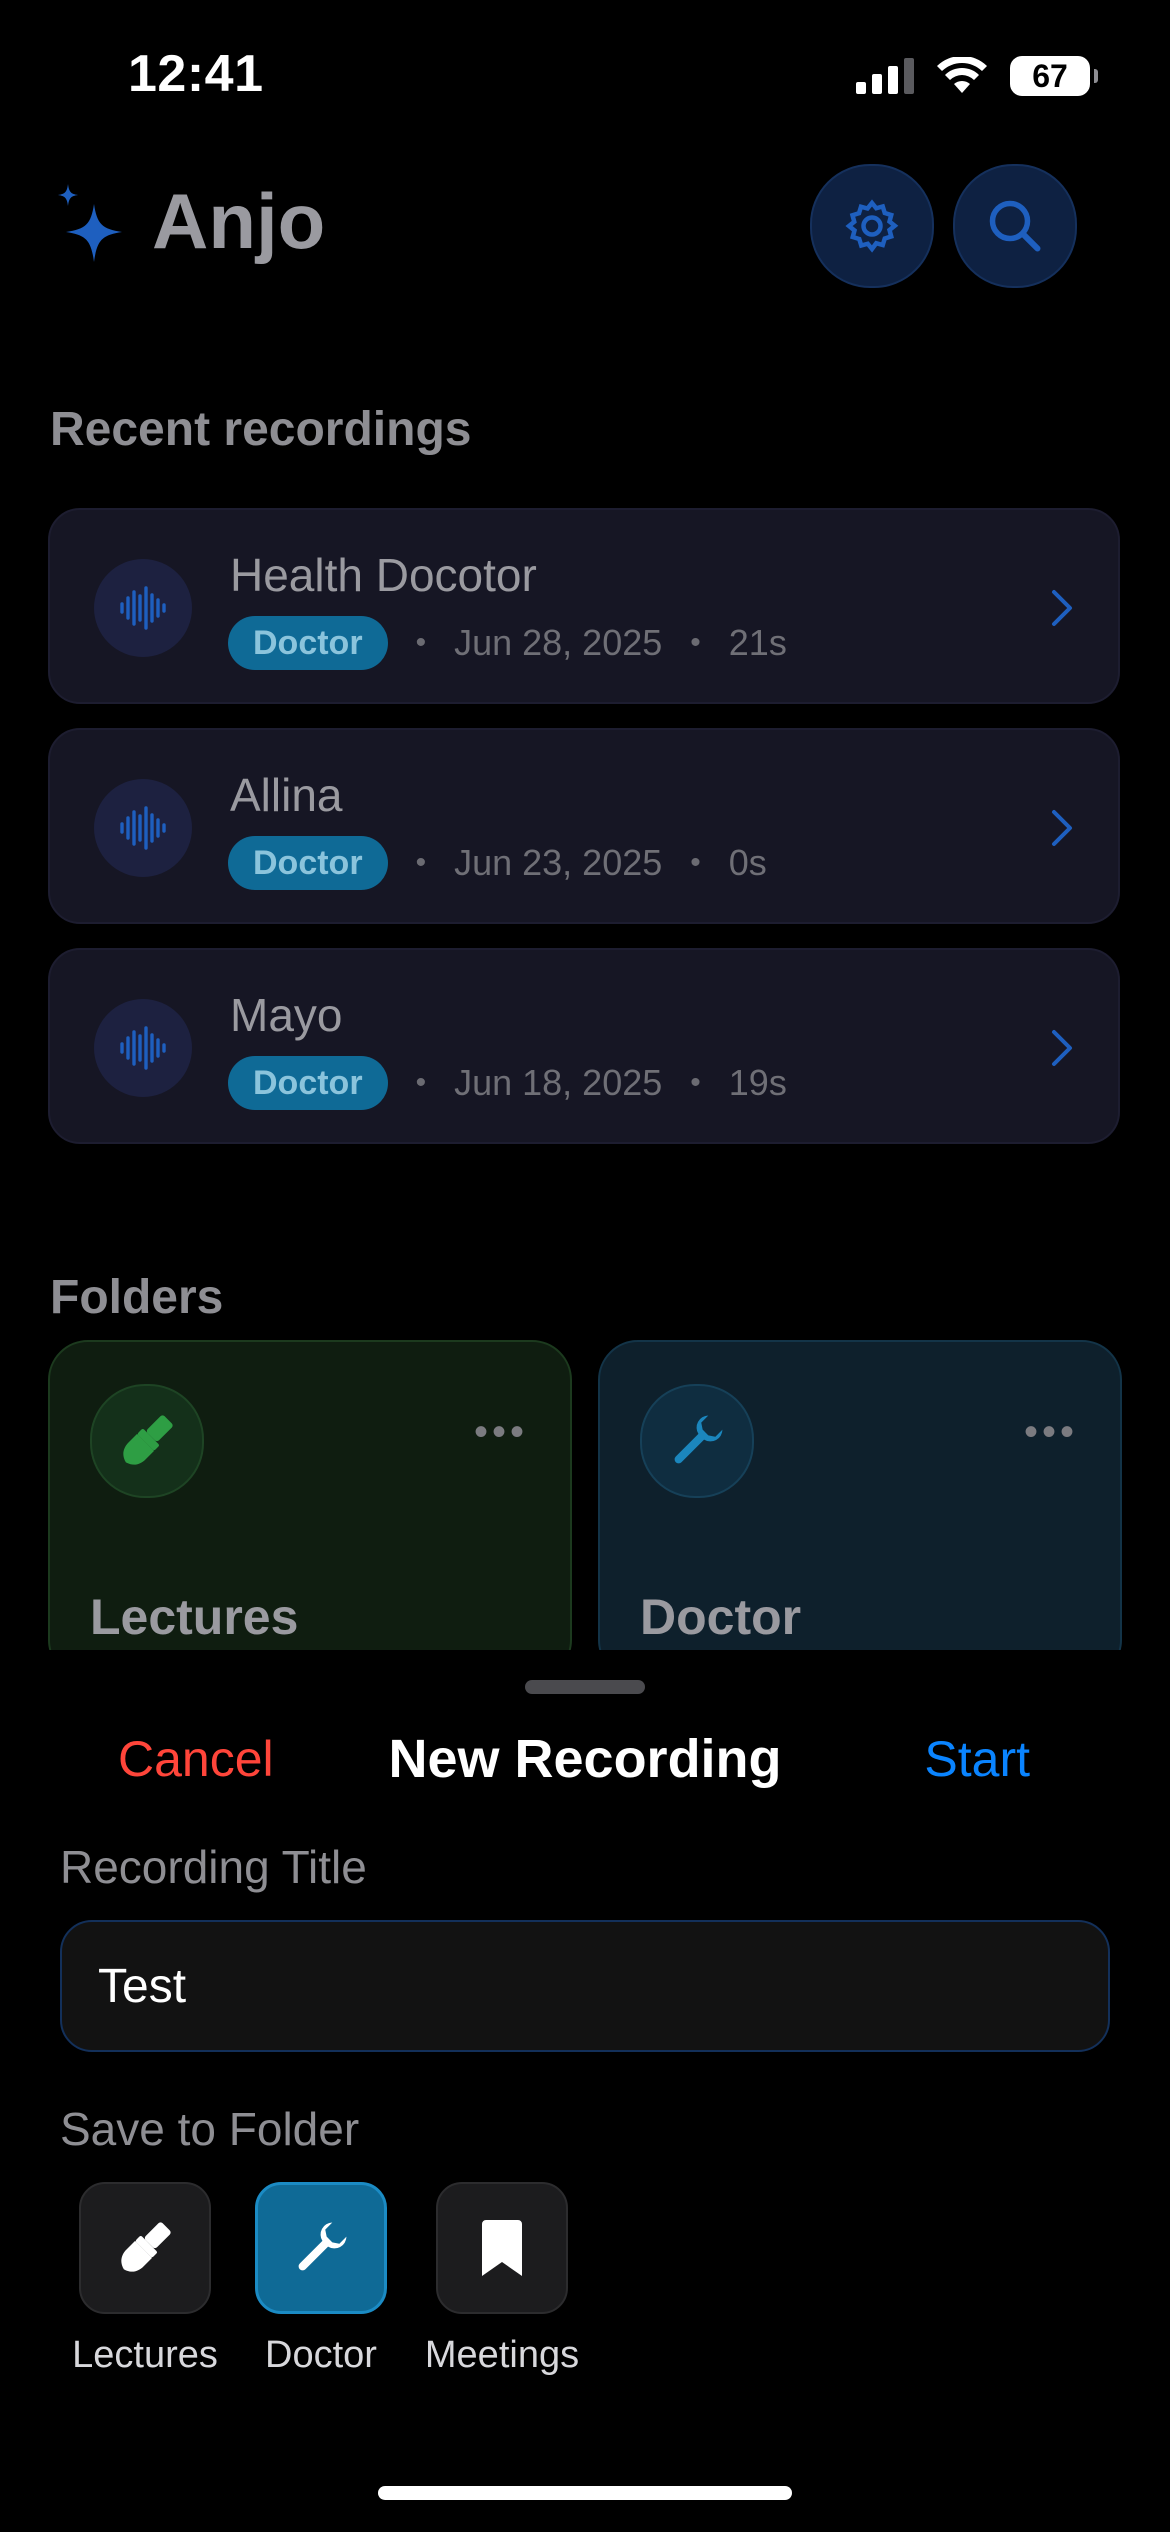  I want to click on folder-card-doctor: ••• Doctor, so click(860, 1510).